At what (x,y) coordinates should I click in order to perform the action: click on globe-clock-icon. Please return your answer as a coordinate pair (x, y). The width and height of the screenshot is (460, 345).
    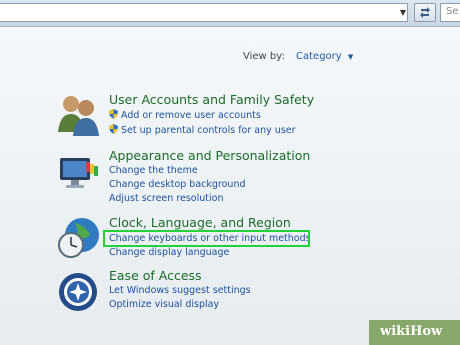
    Looking at the image, I should click on (78, 238).